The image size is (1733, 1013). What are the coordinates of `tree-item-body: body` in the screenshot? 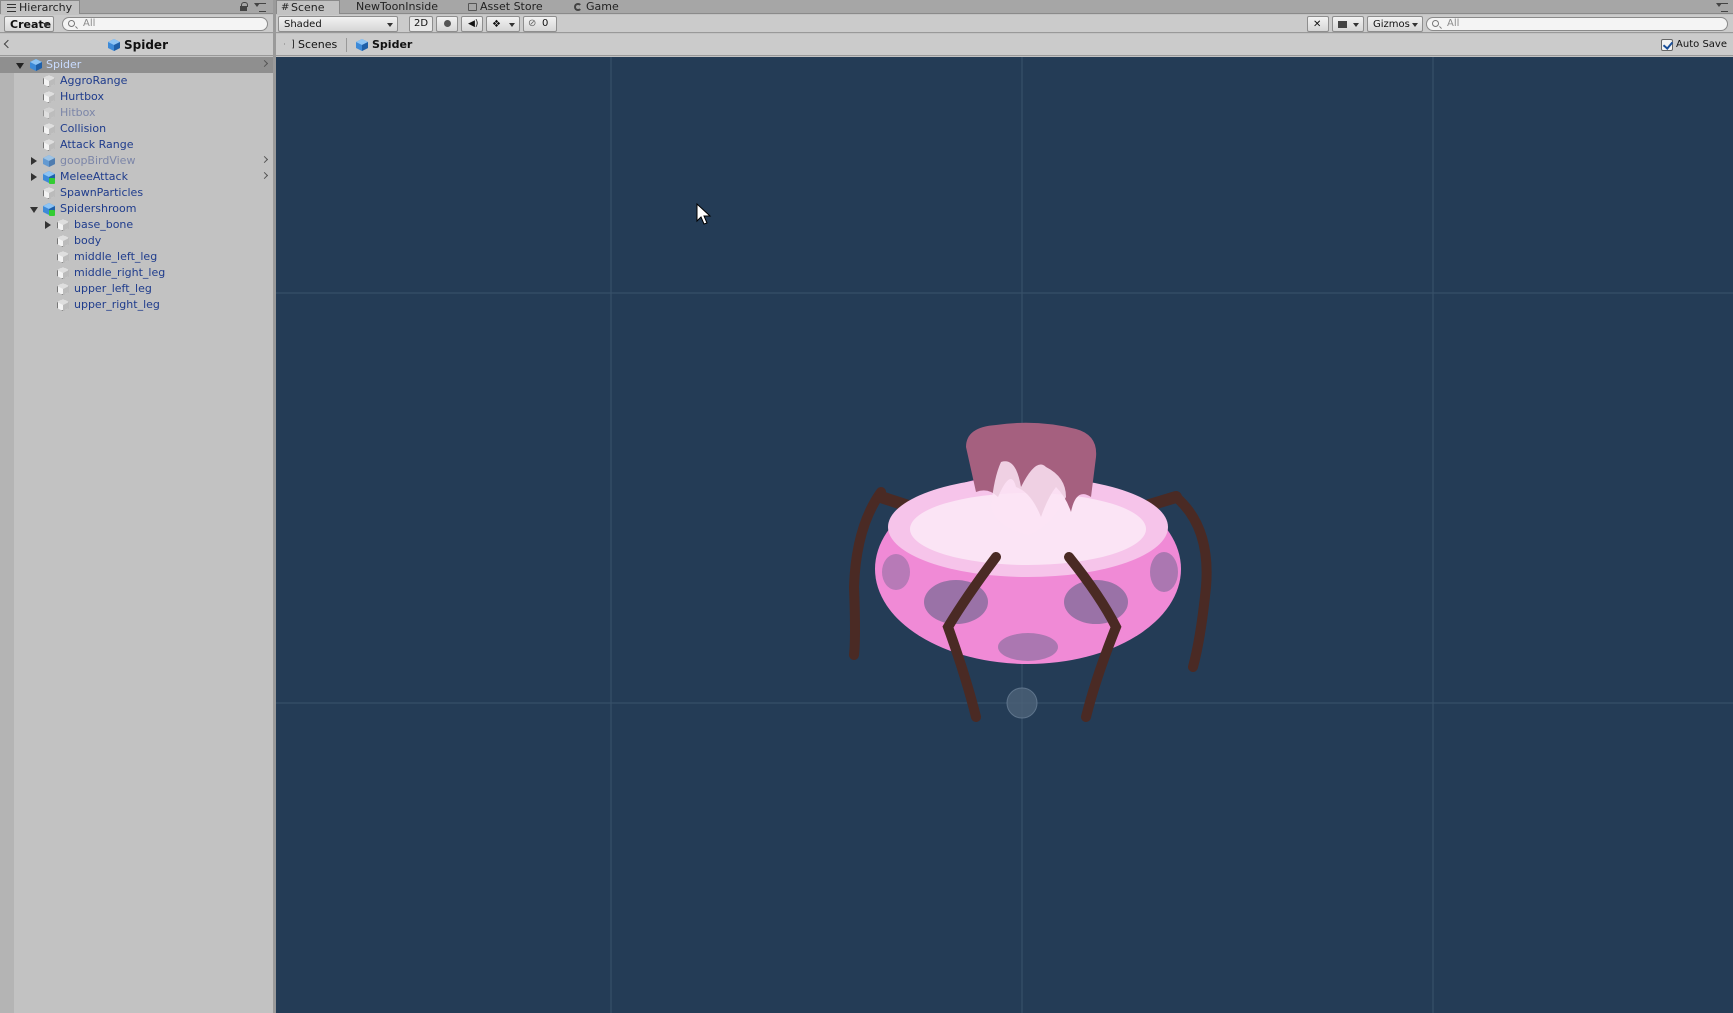 It's located at (136, 241).